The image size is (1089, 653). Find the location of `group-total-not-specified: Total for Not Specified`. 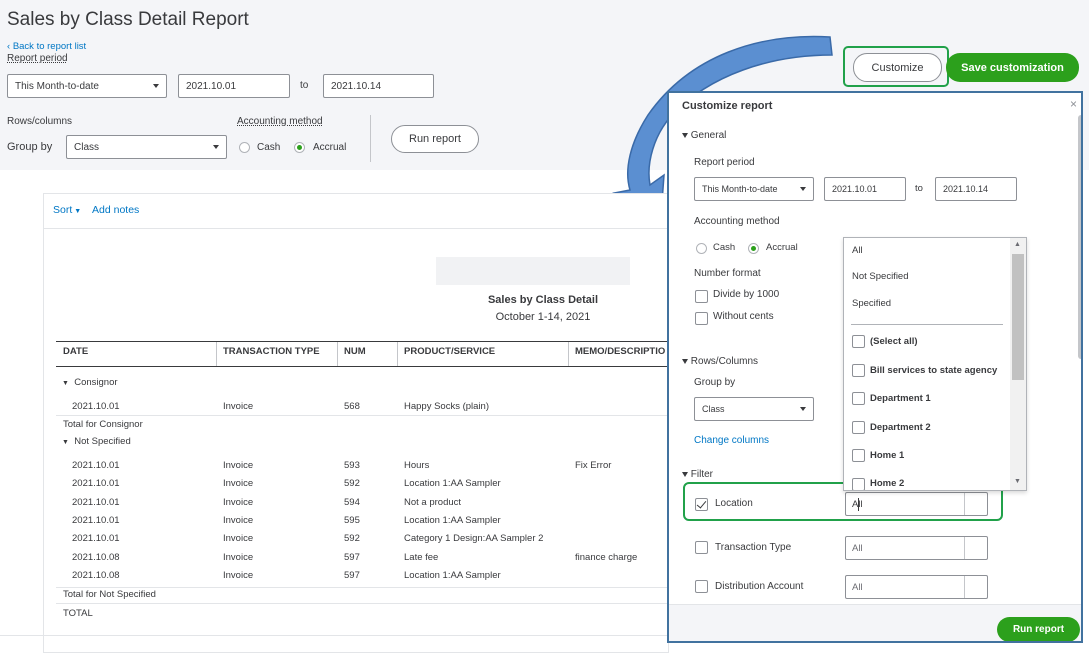

group-total-not-specified: Total for Not Specified is located at coordinates (109, 594).